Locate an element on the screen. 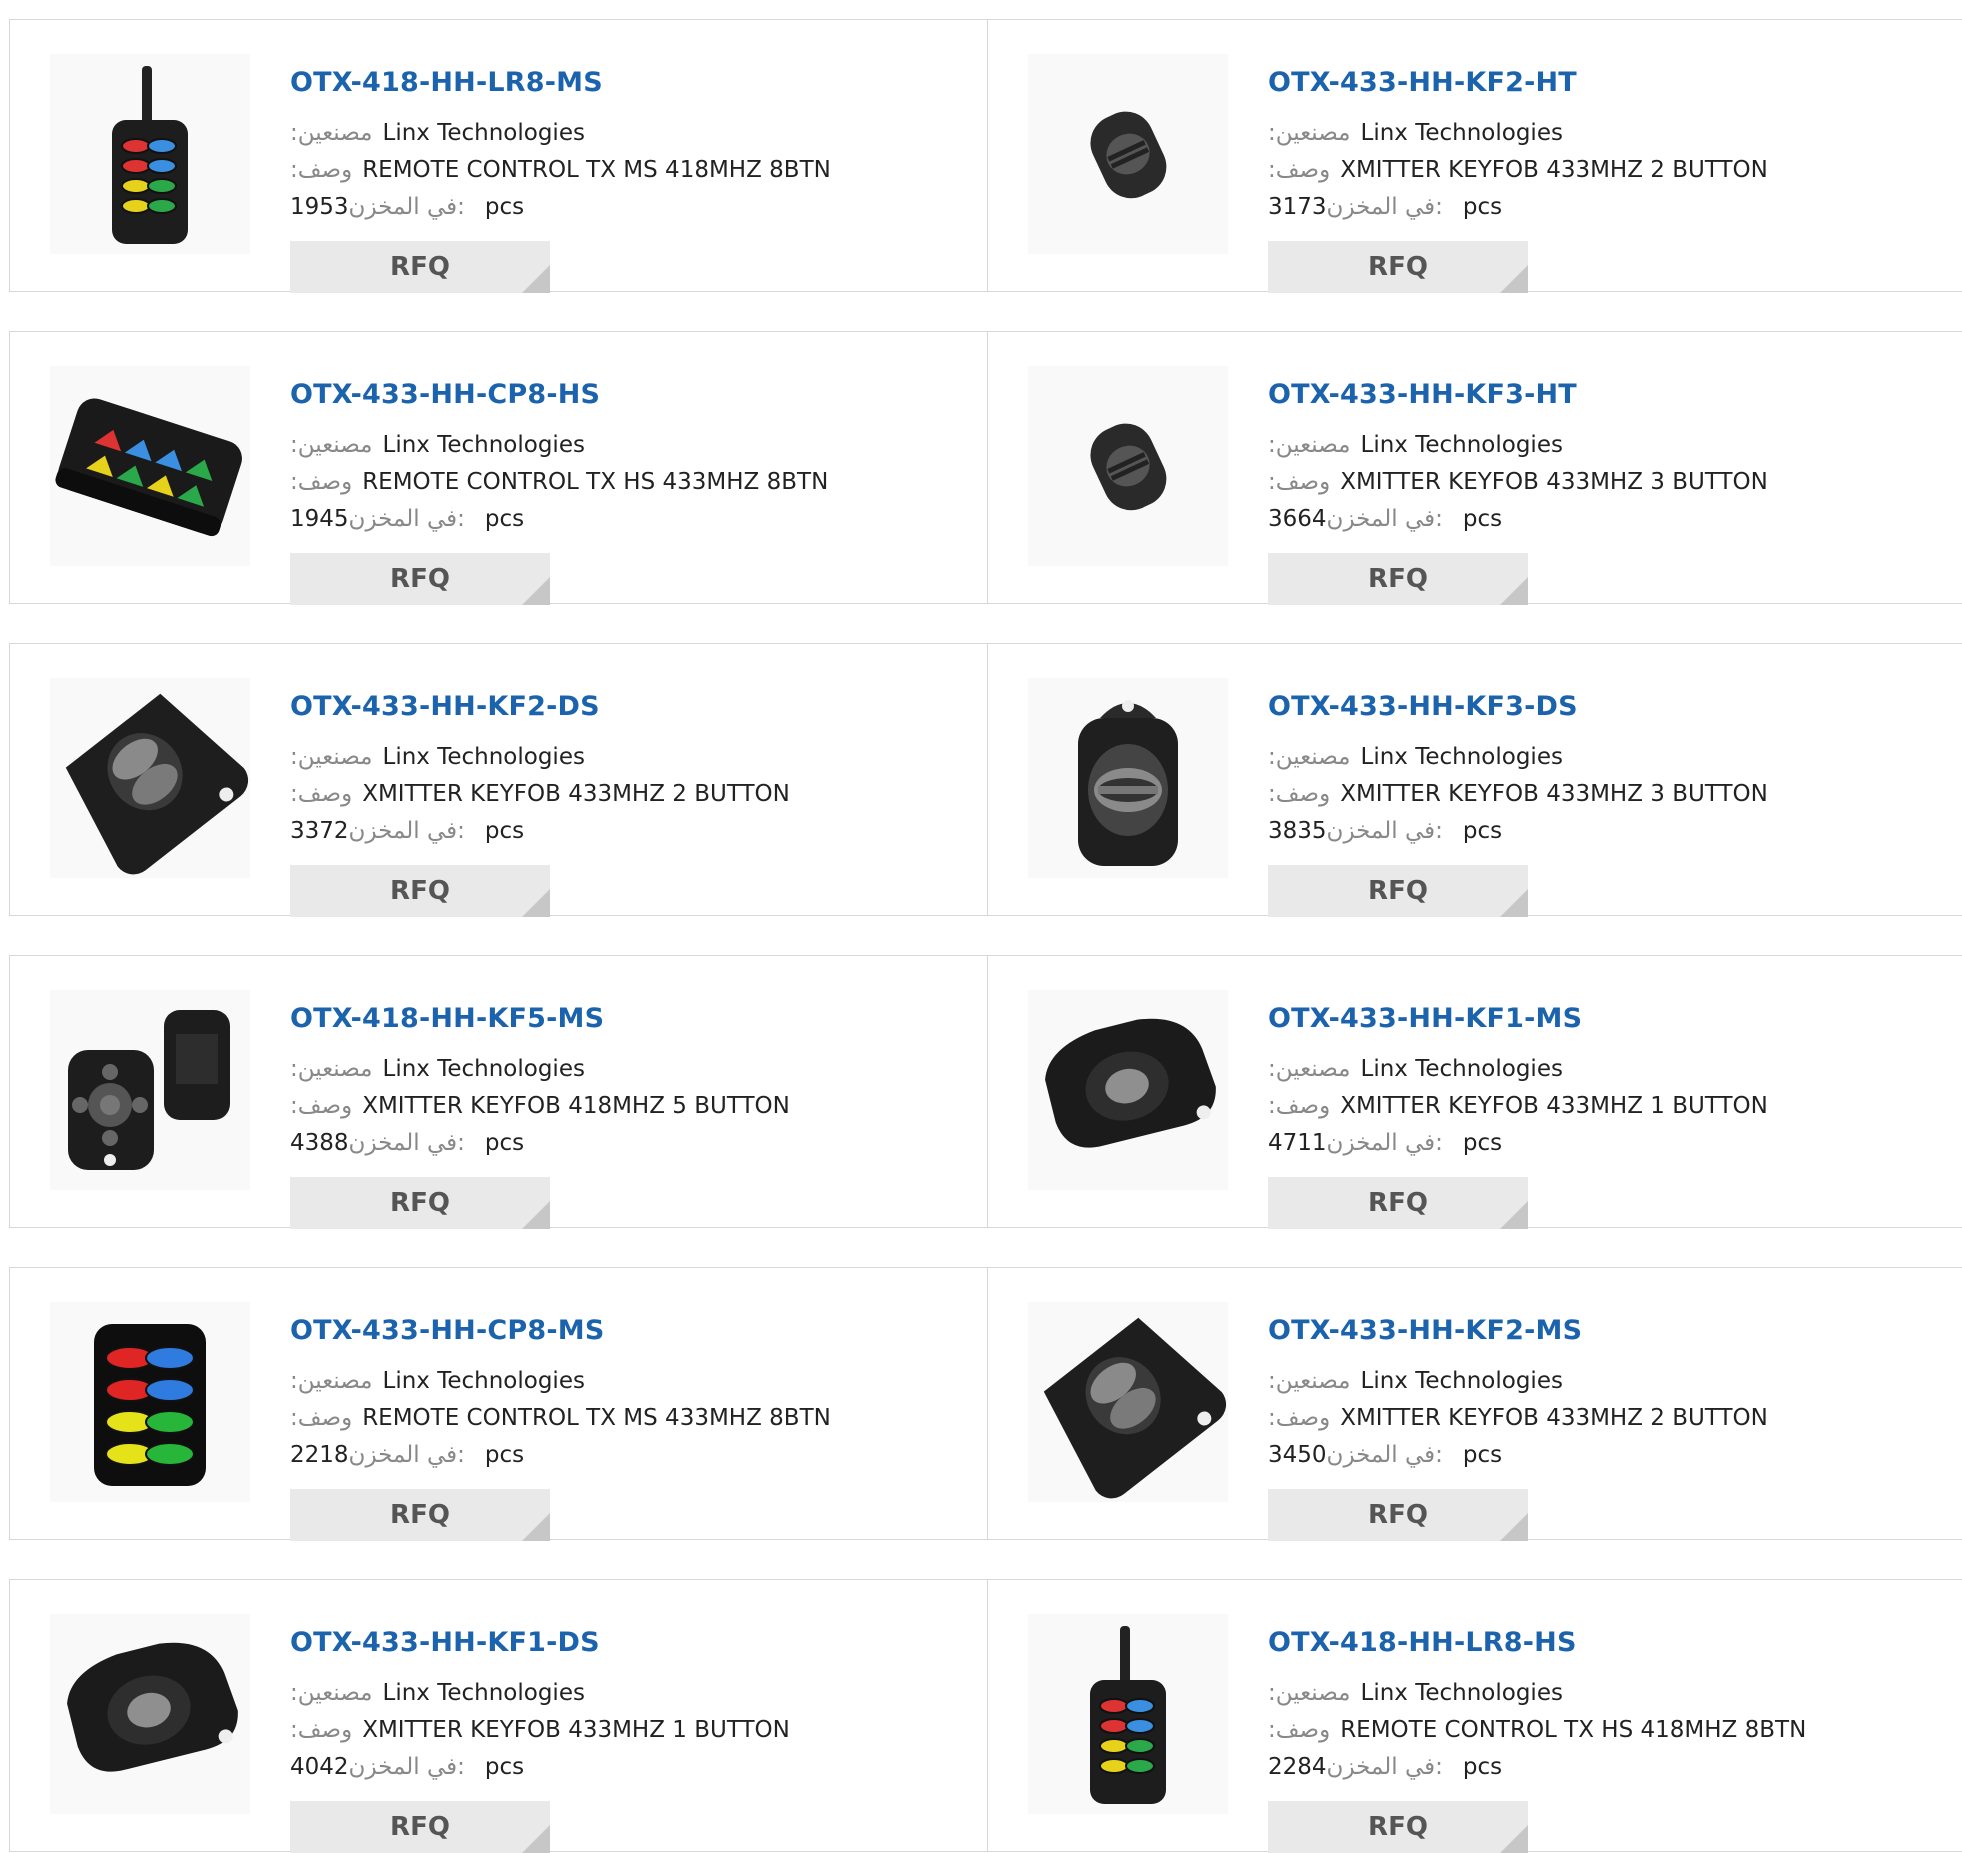  part-number-link: OTX-433-HH-CP8-MS is located at coordinates (447, 1330).